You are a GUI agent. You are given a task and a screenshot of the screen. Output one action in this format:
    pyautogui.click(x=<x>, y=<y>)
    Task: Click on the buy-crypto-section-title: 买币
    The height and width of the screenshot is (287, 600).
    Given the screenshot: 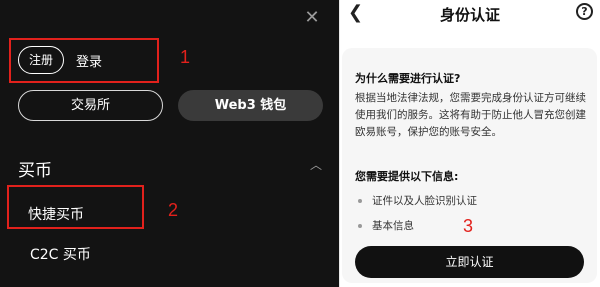 What is the action you would take?
    pyautogui.click(x=35, y=168)
    